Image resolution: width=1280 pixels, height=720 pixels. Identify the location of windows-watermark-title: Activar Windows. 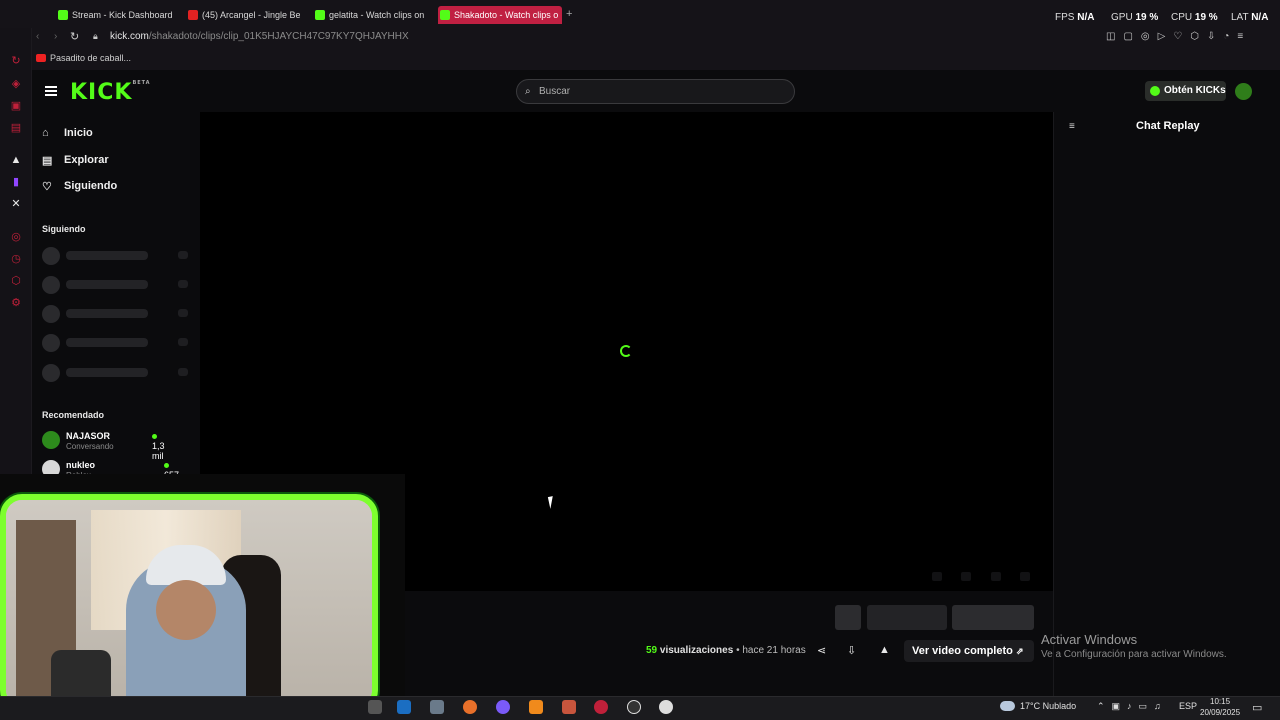
(1089, 639).